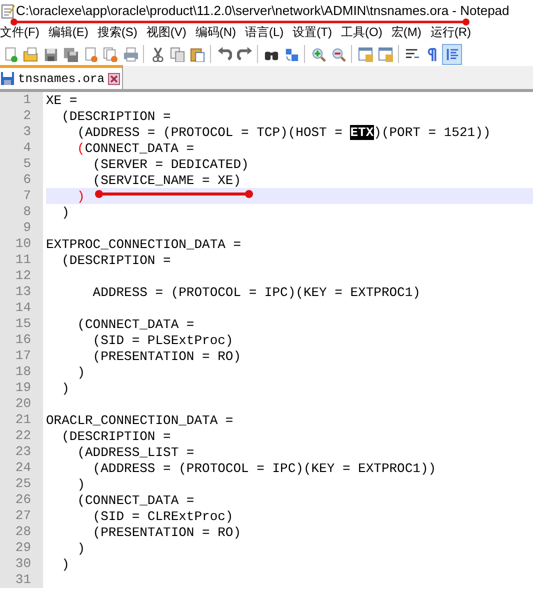 The image size is (533, 600). I want to click on zoom-out-icon, so click(338, 54).